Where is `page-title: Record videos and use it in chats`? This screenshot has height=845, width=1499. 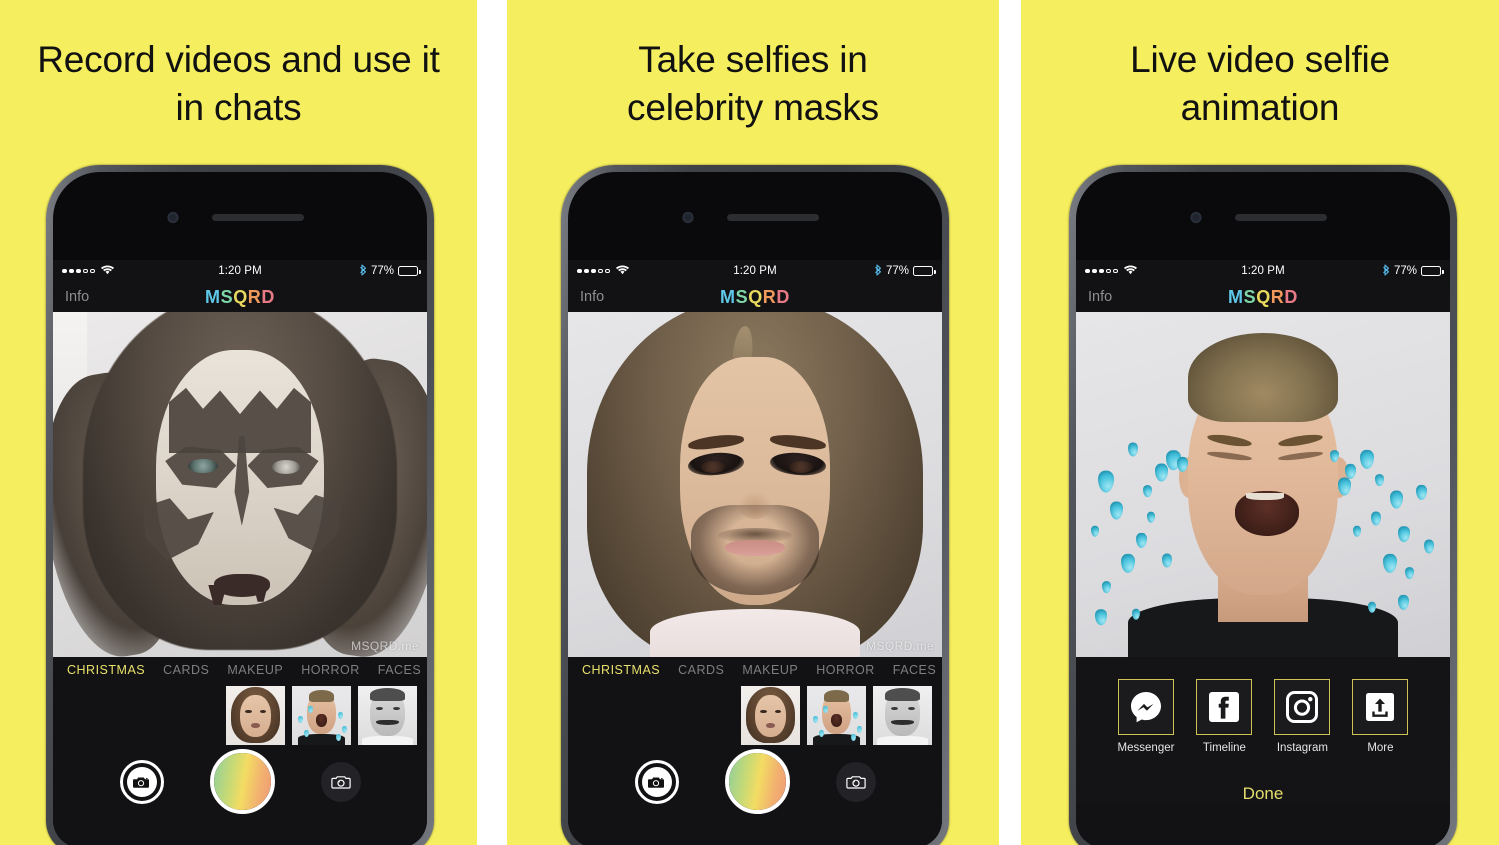
page-title: Record videos and use it in chats is located at coordinates (238, 83).